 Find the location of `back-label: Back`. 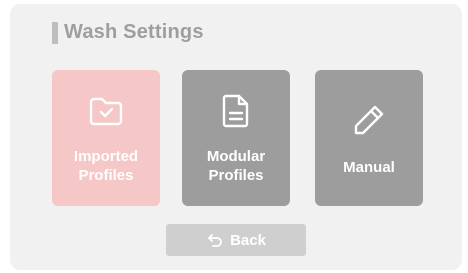

back-label: Back is located at coordinates (248, 240).